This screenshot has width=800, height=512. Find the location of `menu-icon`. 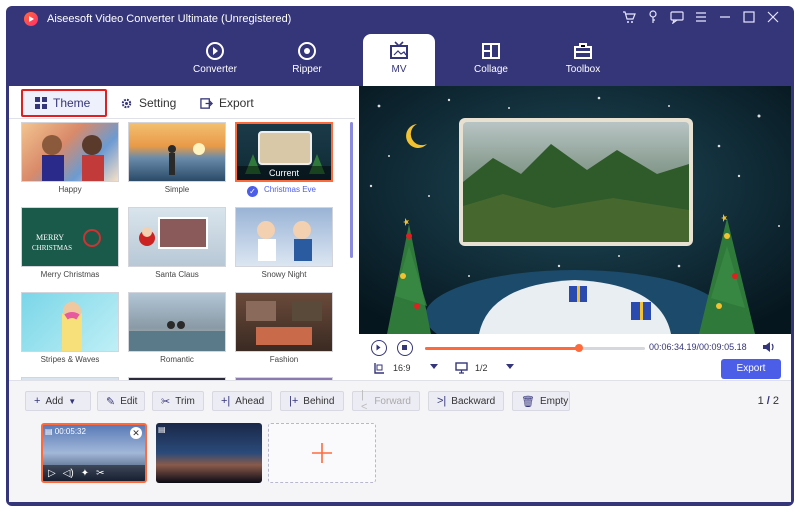

menu-icon is located at coordinates (701, 19).